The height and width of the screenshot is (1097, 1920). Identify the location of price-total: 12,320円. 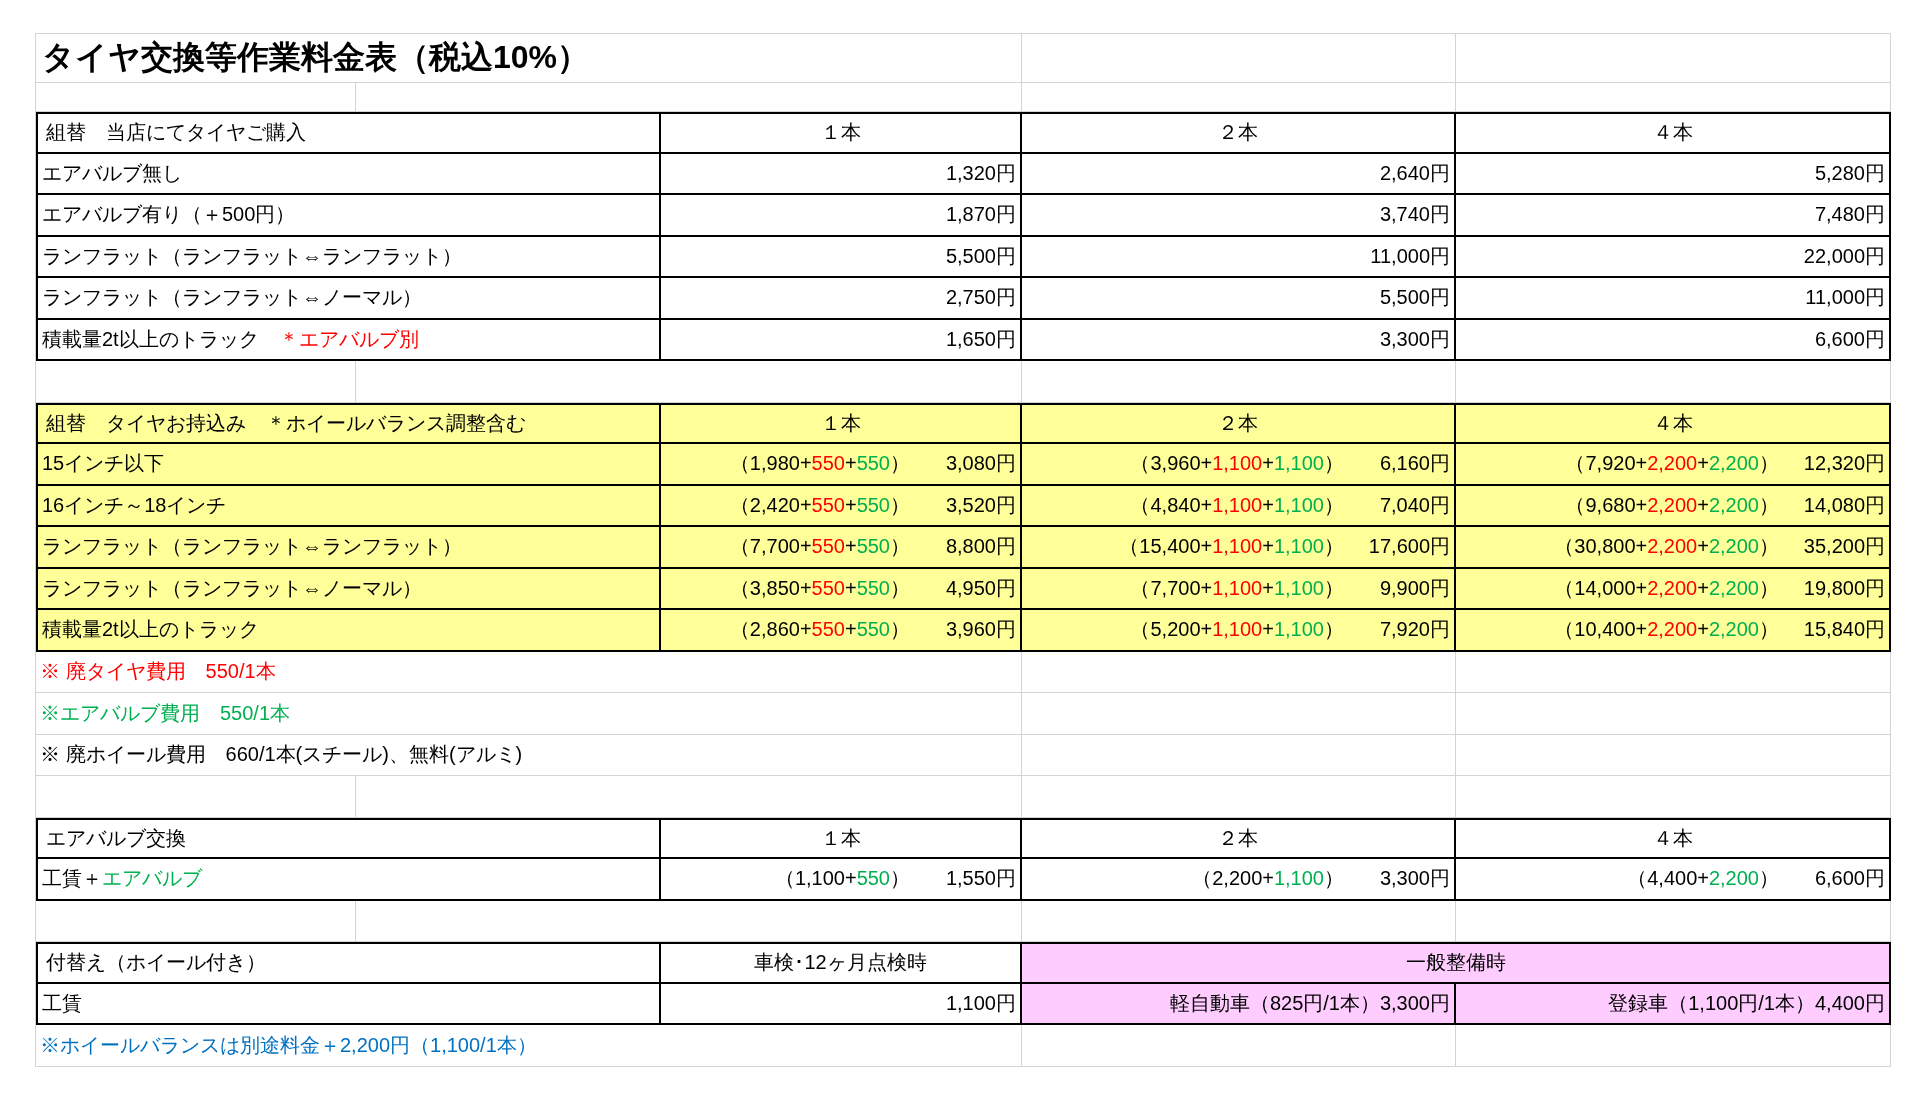
(1843, 464).